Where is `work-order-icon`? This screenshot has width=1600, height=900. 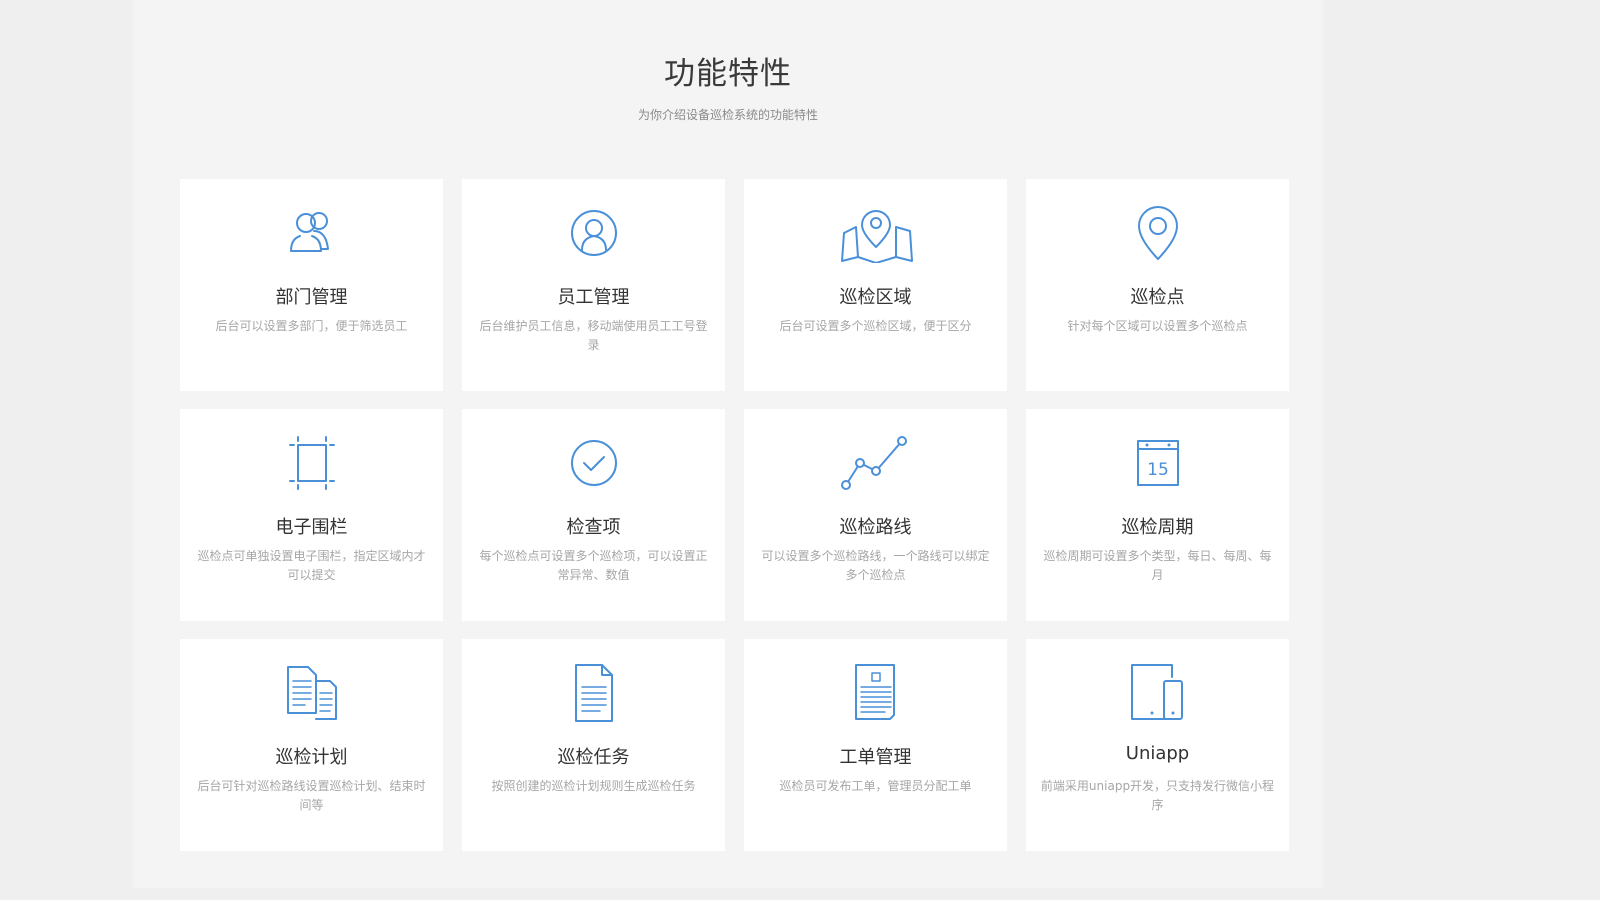
work-order-icon is located at coordinates (876, 693).